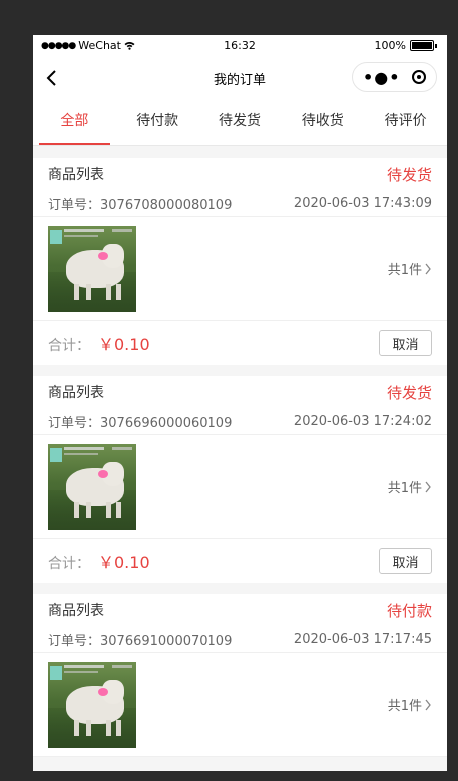 Image resolution: width=458 pixels, height=781 pixels. I want to click on mini-program-capsule: •●•, so click(394, 77).